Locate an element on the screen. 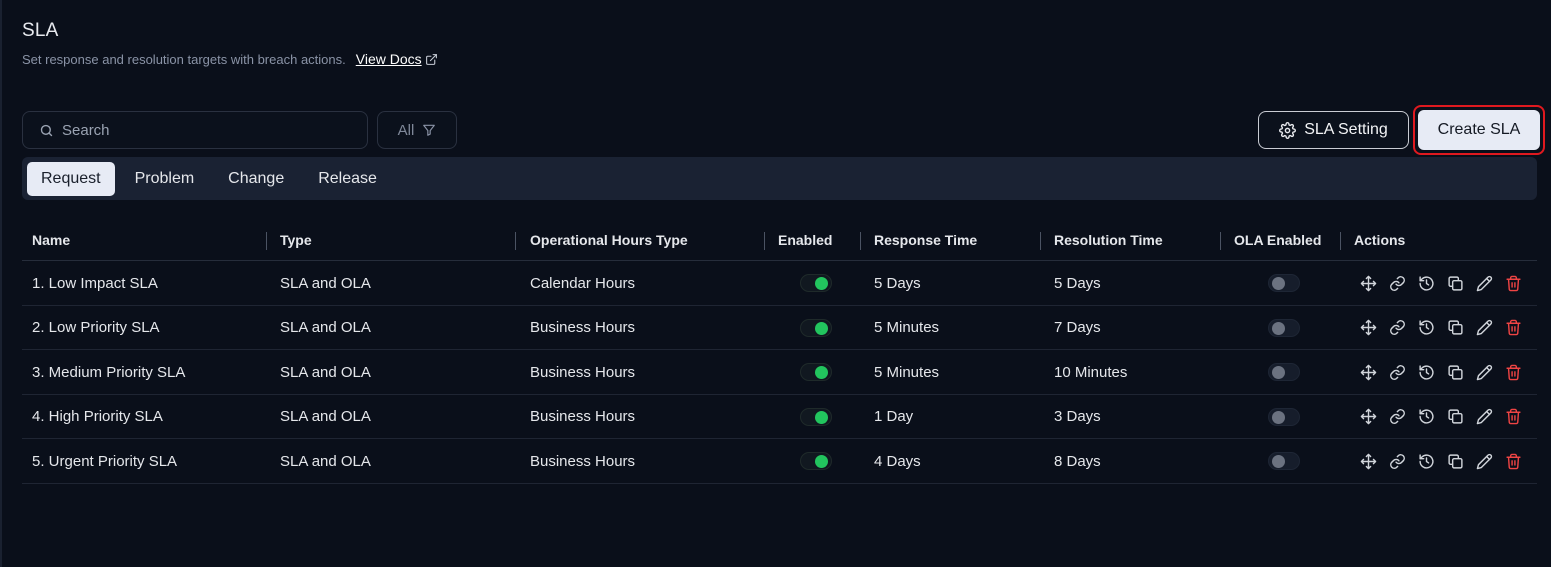 Image resolution: width=1551 pixels, height=567 pixels. tab-problem: Problem is located at coordinates (165, 179).